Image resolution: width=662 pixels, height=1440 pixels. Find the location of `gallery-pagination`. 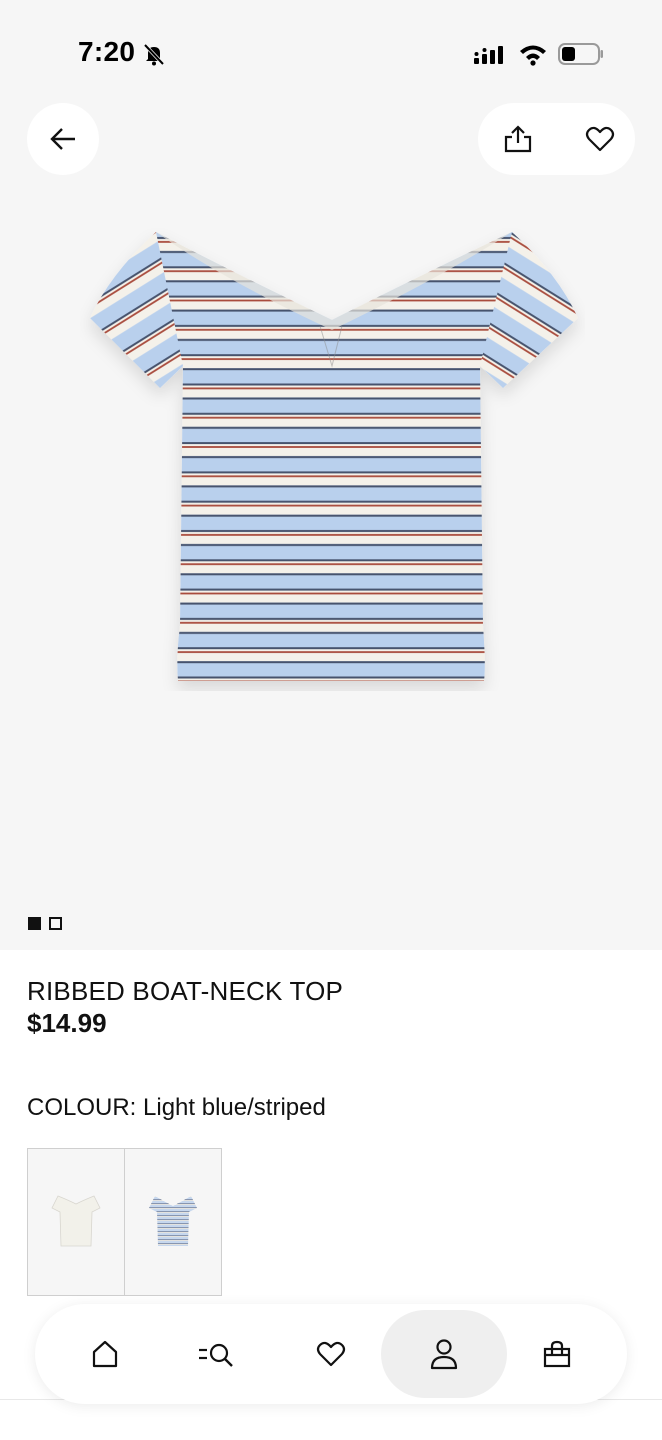

gallery-pagination is located at coordinates (45, 923).